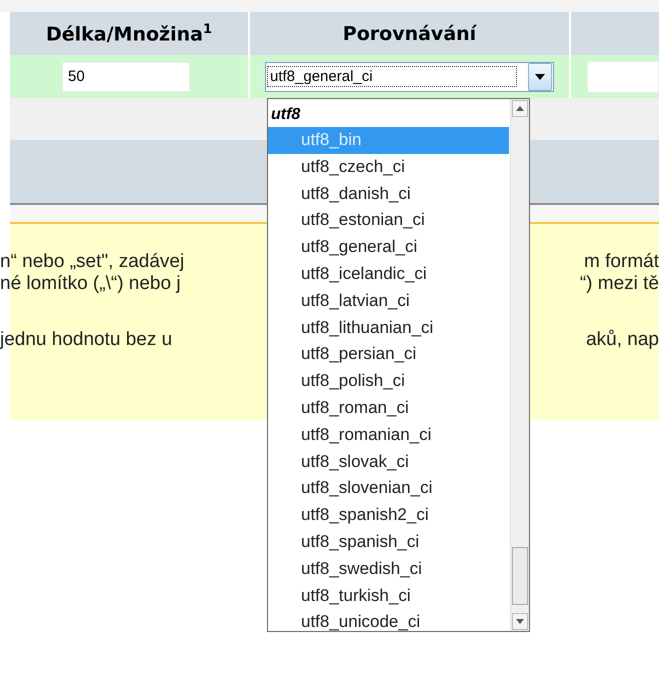  What do you see at coordinates (520, 621) in the screenshot?
I see `scroll-down-icon` at bounding box center [520, 621].